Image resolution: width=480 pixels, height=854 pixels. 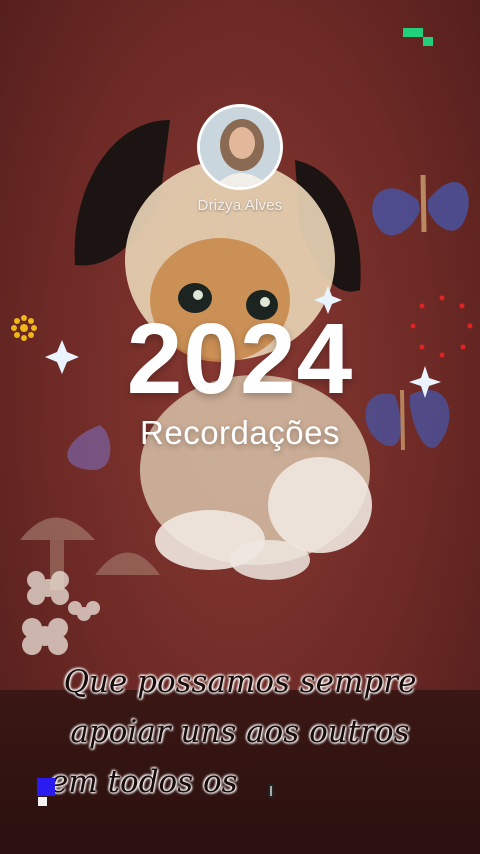 What do you see at coordinates (240, 432) in the screenshot?
I see `memories-subtitle: Recordações` at bounding box center [240, 432].